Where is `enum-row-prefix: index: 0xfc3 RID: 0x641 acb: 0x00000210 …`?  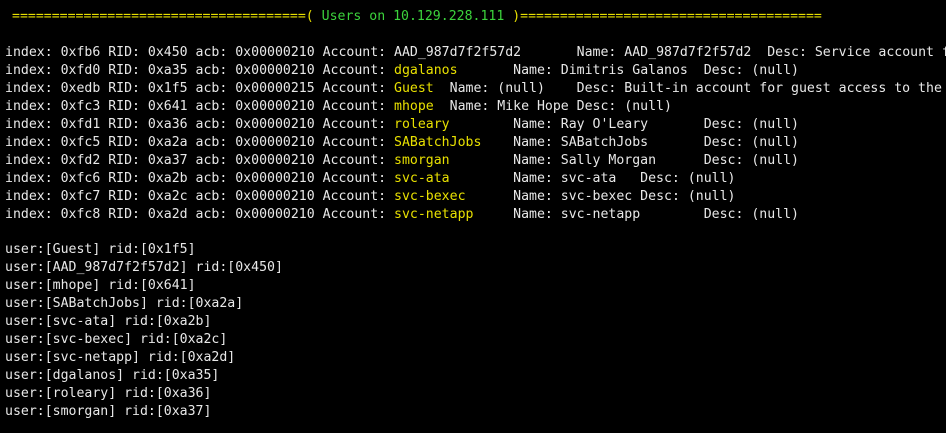 enum-row-prefix: index: 0xfc3 RID: 0x641 acb: 0x00000210 … is located at coordinates (200, 106).